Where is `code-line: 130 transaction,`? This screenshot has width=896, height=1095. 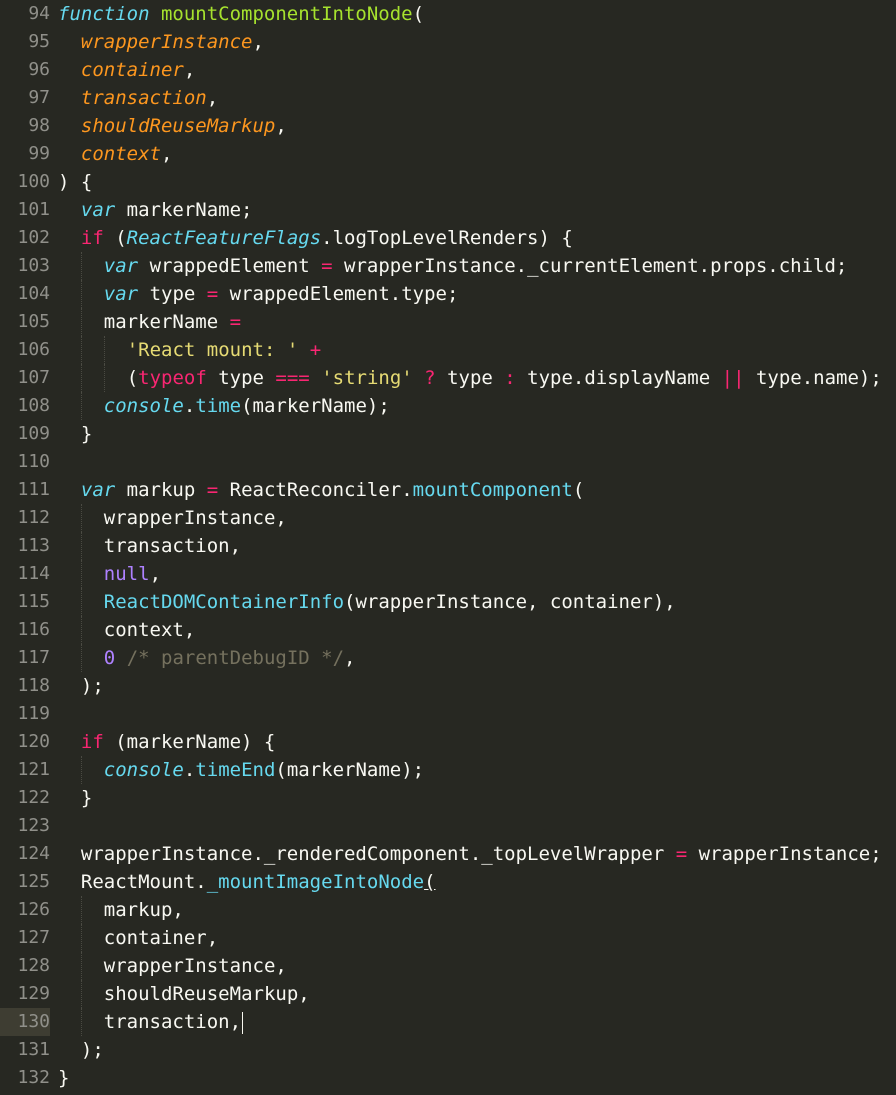
code-line: 130 transaction, is located at coordinates (448, 1022).